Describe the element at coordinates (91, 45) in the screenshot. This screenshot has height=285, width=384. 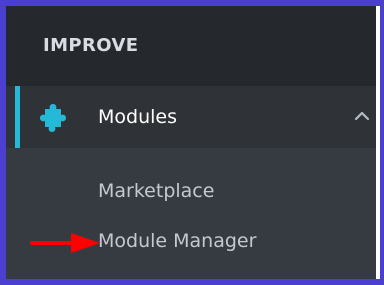
I see `section-title: IMPROVE` at that location.